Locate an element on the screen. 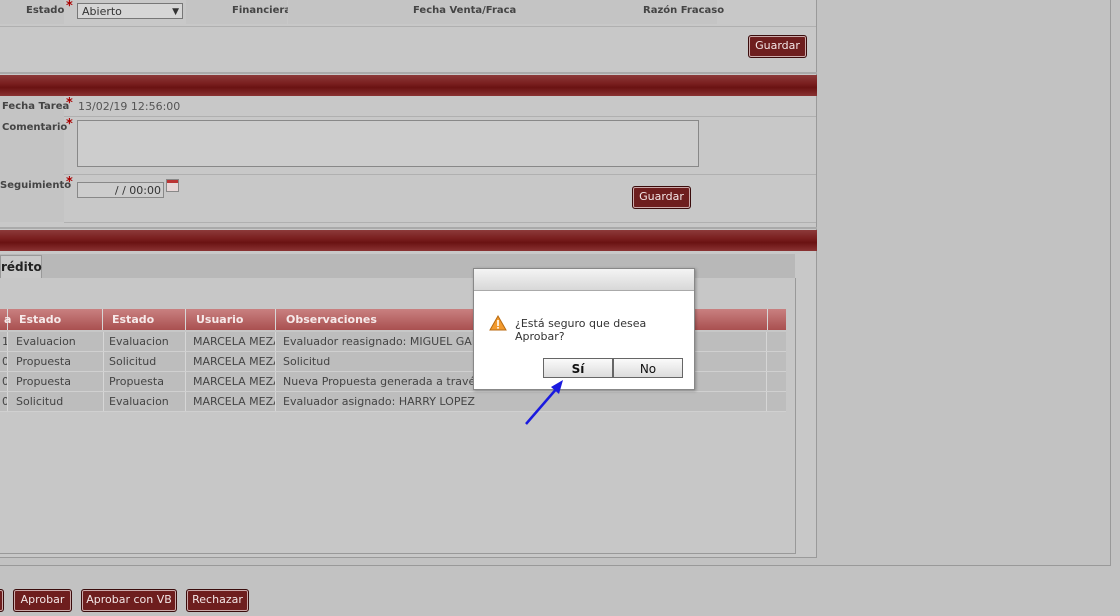  seguimiento-date-input: / / 00:00 is located at coordinates (120, 190).